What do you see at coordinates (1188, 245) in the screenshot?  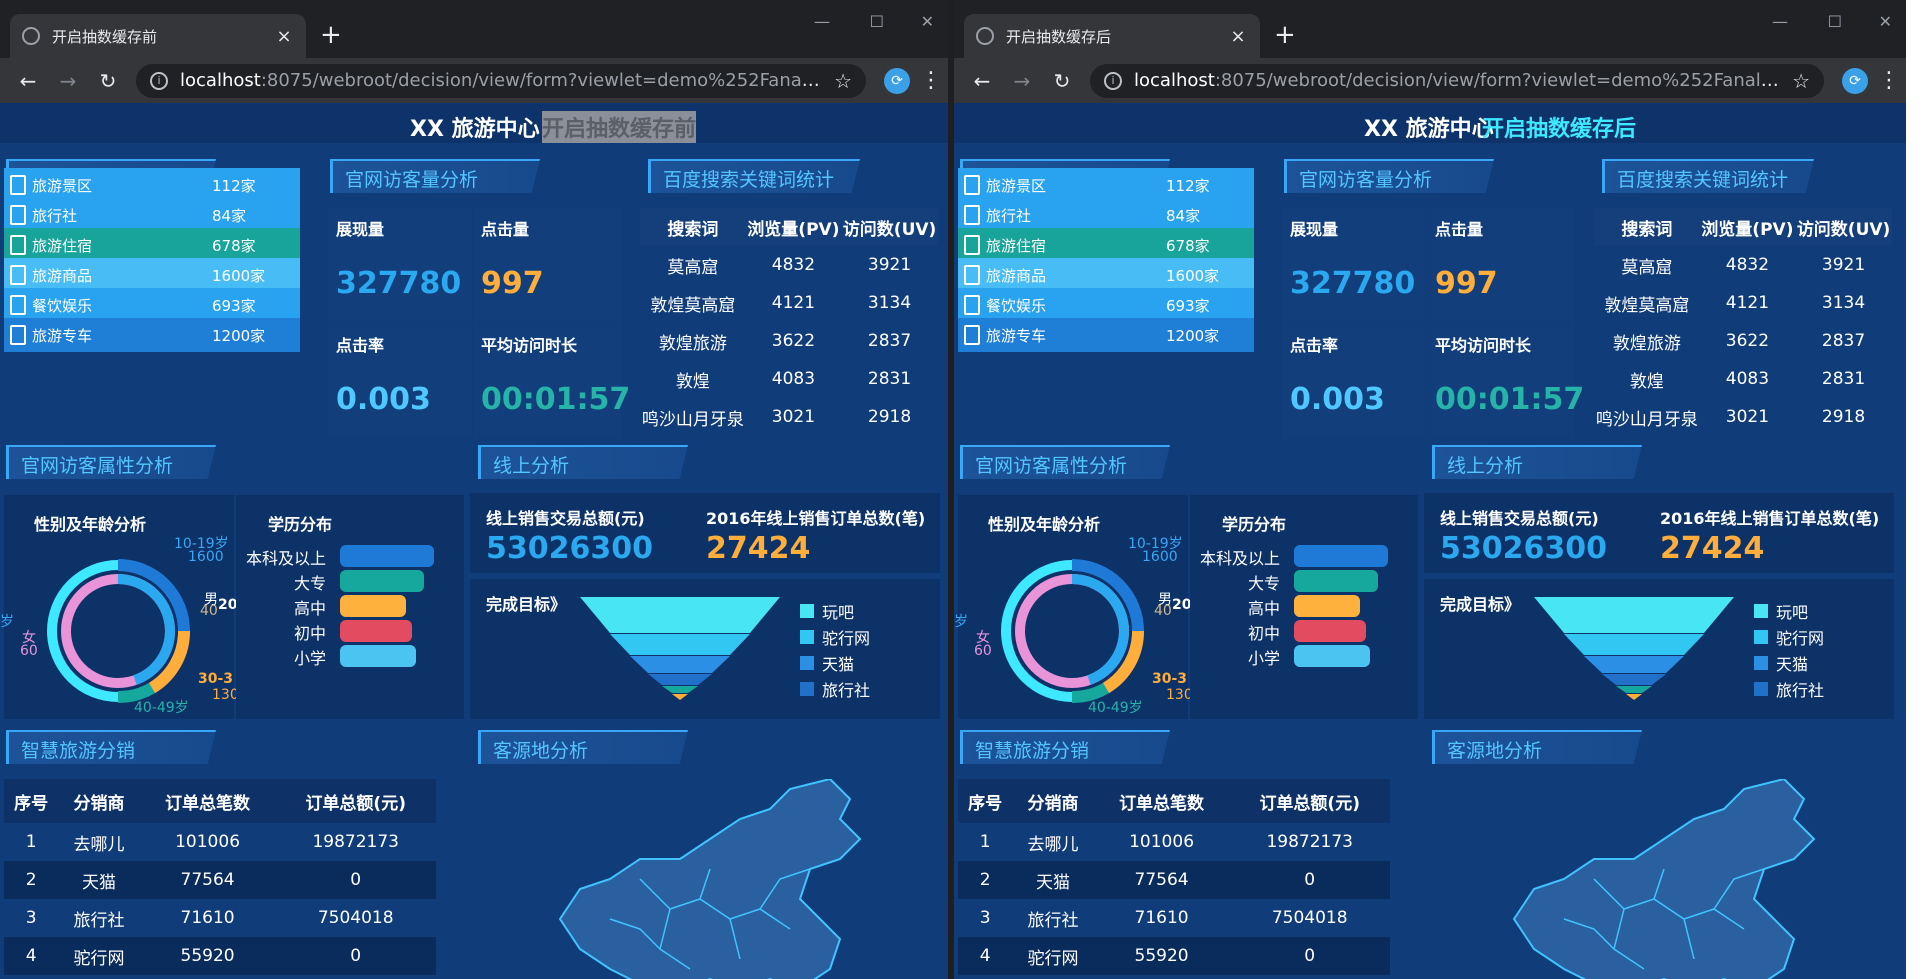 I see `city-count: 678家` at bounding box center [1188, 245].